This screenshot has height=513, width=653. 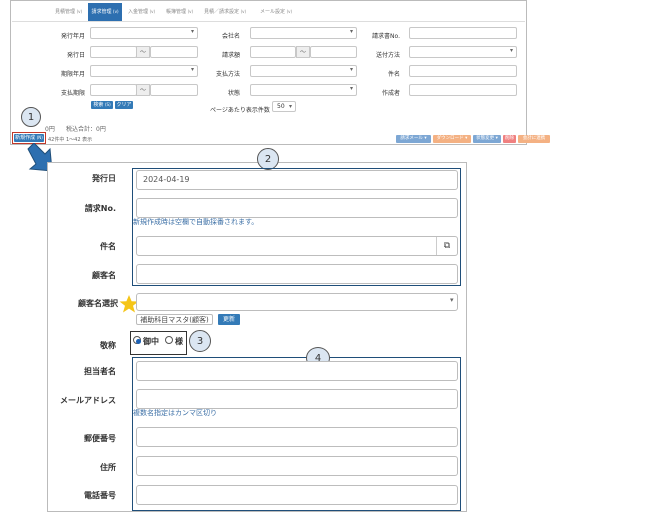 I want to click on tab-payment: 入金管理 (v), so click(x=145, y=12).